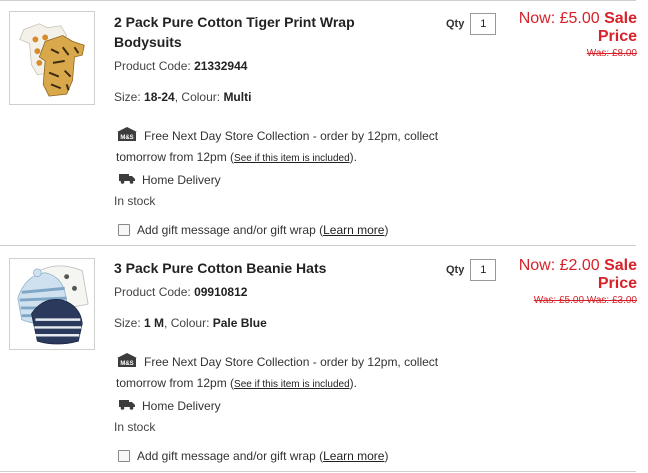 This screenshot has width=648, height=473. Describe the element at coordinates (181, 66) in the screenshot. I see `product-code: Product Code: 21332944` at that location.